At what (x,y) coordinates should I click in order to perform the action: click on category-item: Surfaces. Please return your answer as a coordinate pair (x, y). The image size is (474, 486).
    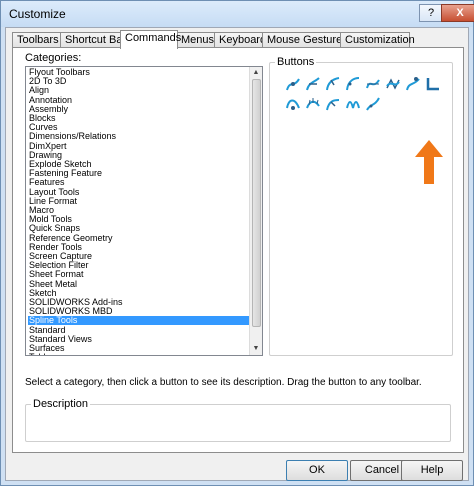
    Looking at the image, I should click on (139, 348).